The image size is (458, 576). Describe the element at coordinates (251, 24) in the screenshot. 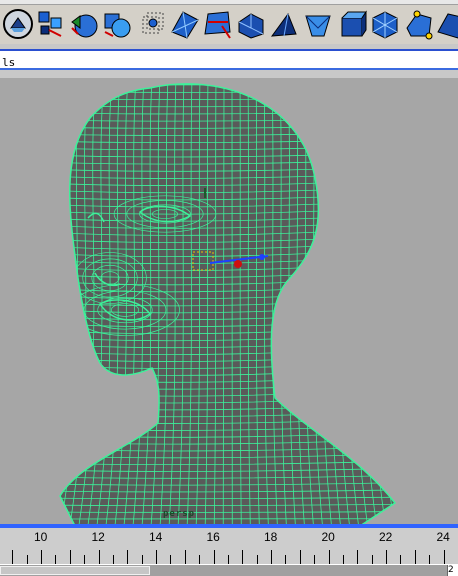

I see `bevel-face-icon` at that location.